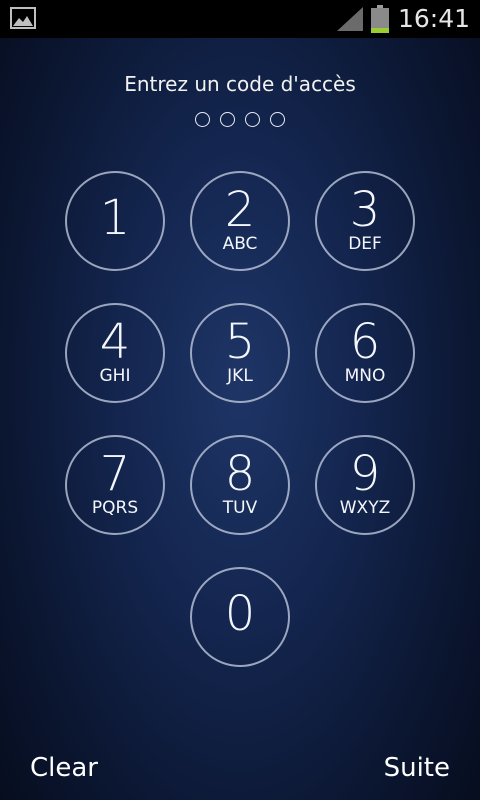  I want to click on status-clock: 16:41, so click(433, 18).